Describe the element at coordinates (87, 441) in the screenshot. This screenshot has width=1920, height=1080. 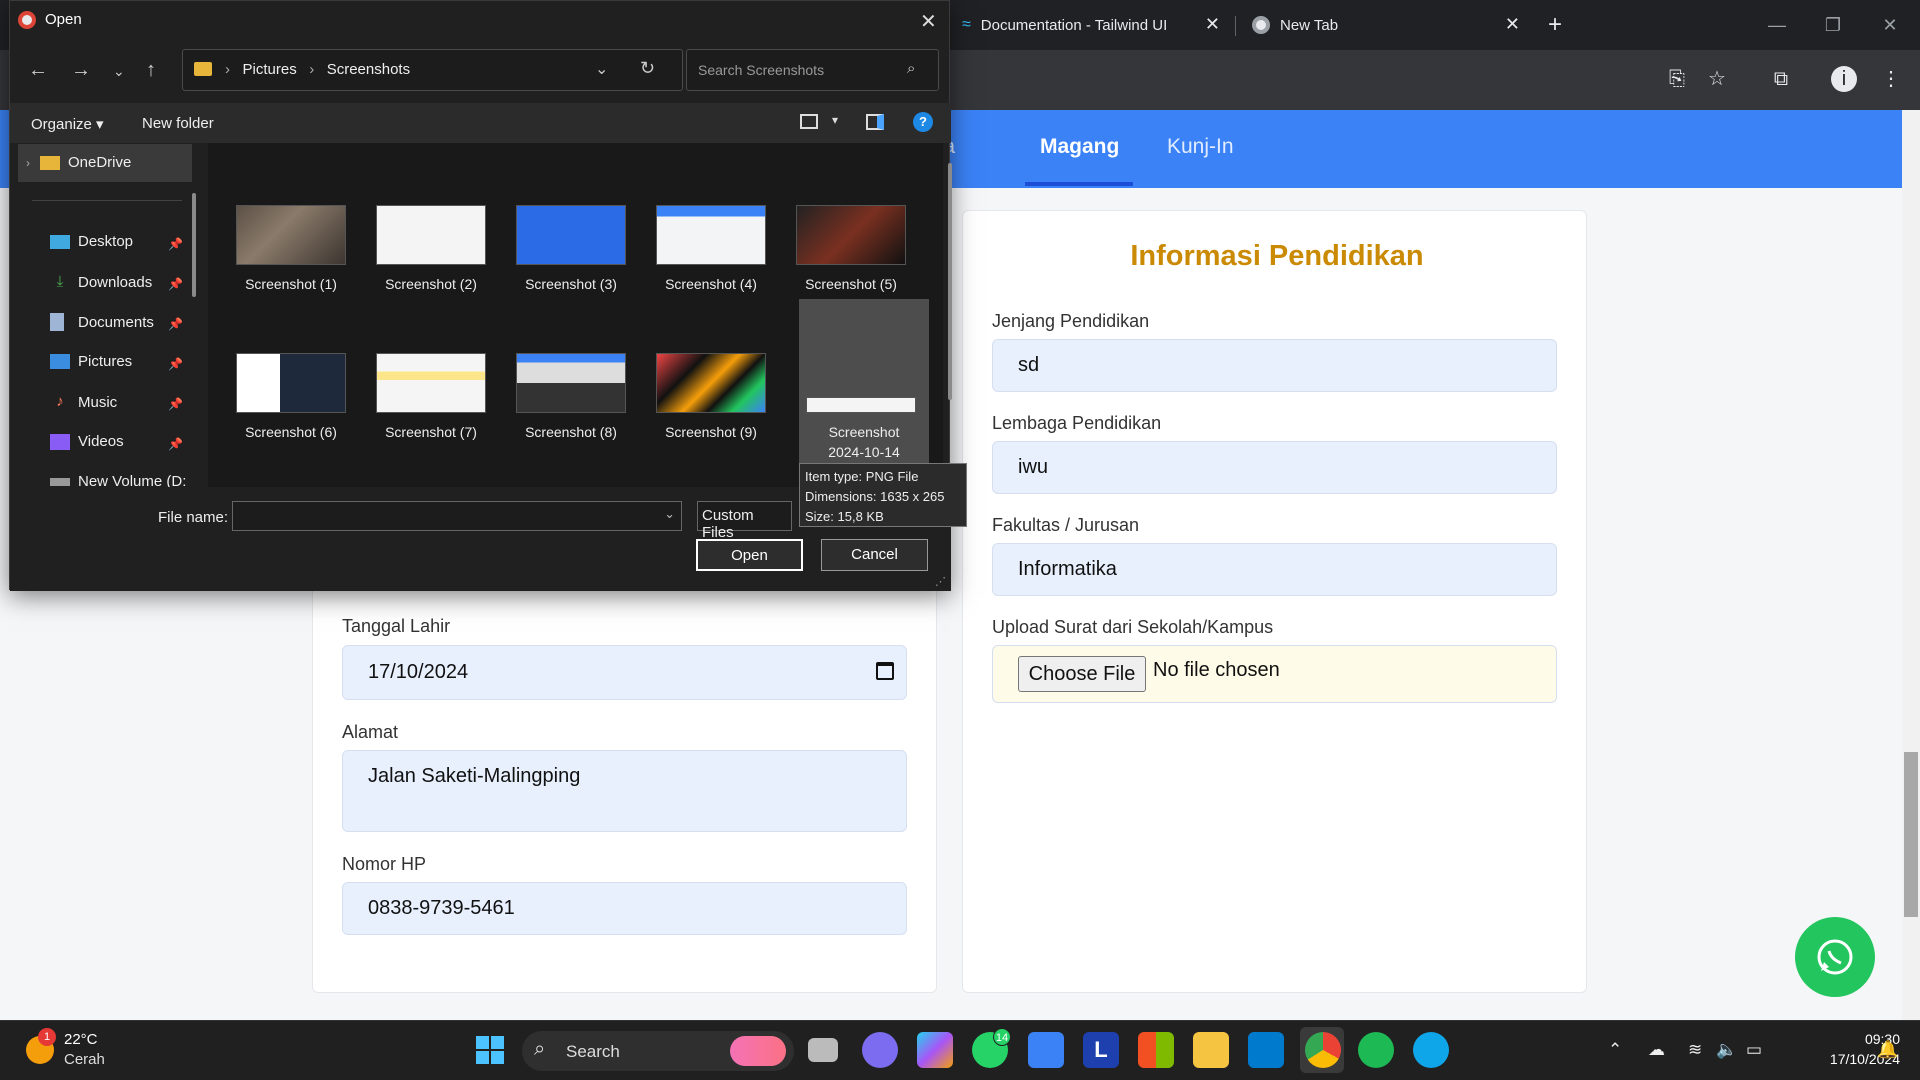
I see `nav-item-videos: Videos` at that location.